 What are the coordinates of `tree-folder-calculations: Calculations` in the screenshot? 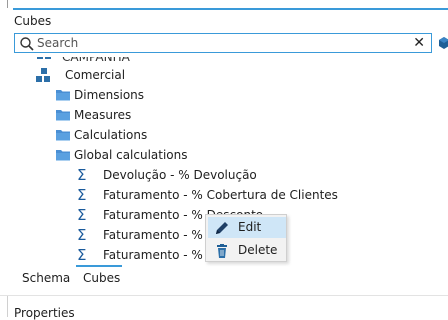 It's located at (224, 135).